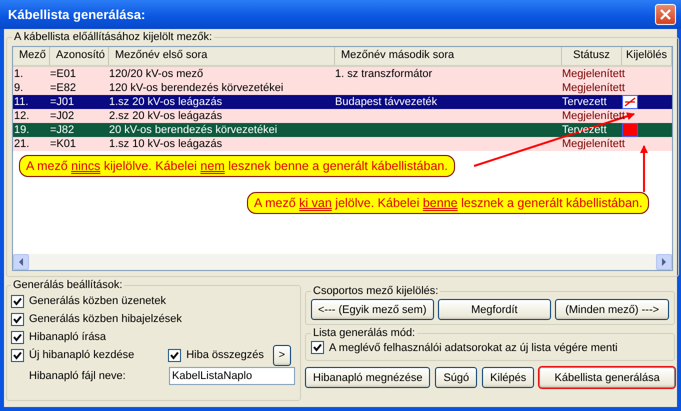 This screenshot has height=411, width=681. Describe the element at coordinates (383, 74) in the screenshot. I see `table-cell: 1. sz transzformátor` at that location.